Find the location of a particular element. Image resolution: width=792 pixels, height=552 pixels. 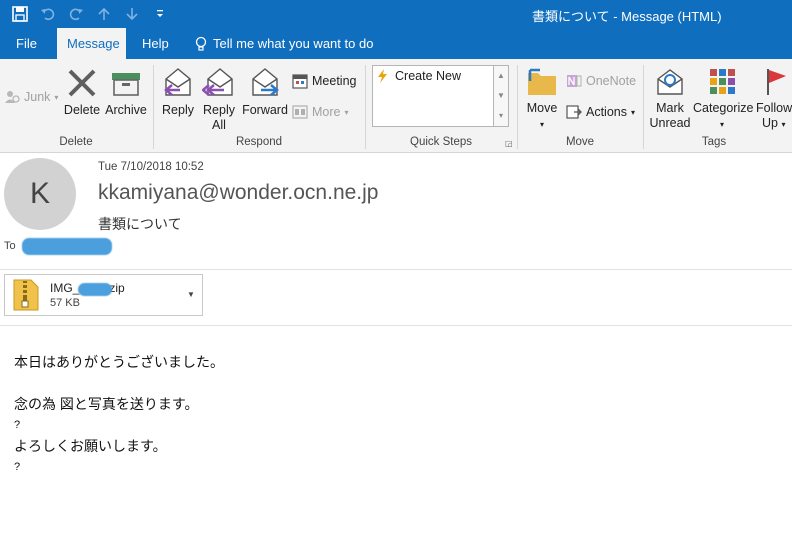

redacted-recipient is located at coordinates (67, 246).